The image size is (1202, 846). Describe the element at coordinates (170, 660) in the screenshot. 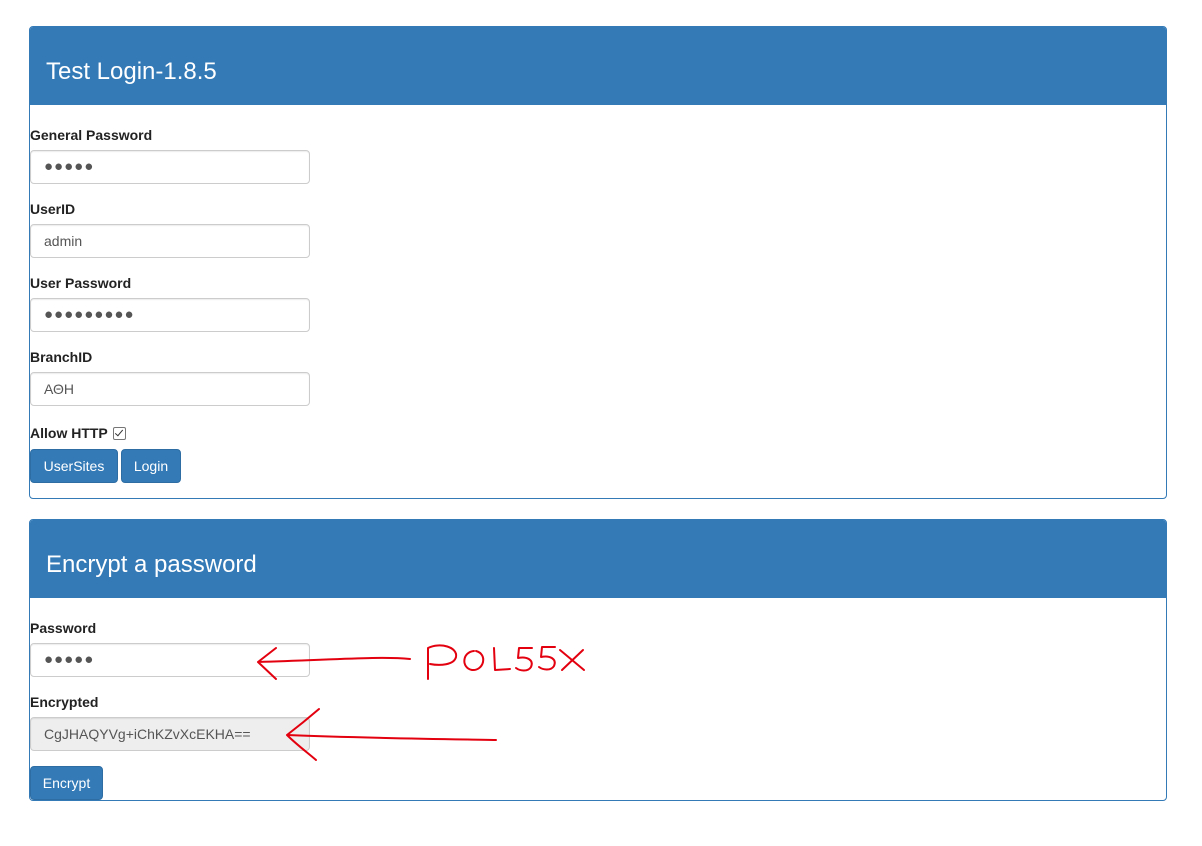

I see `password-field: ●●●●●` at that location.